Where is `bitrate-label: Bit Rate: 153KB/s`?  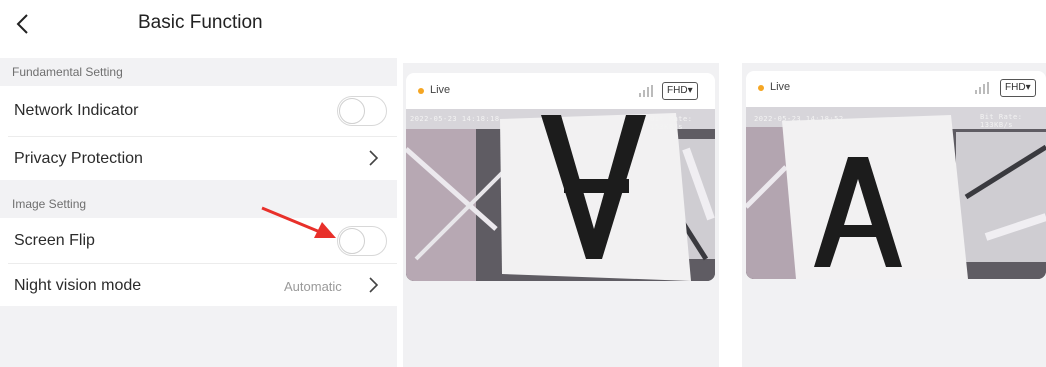
bitrate-label: Bit Rate: 153KB/s is located at coordinates (671, 123).